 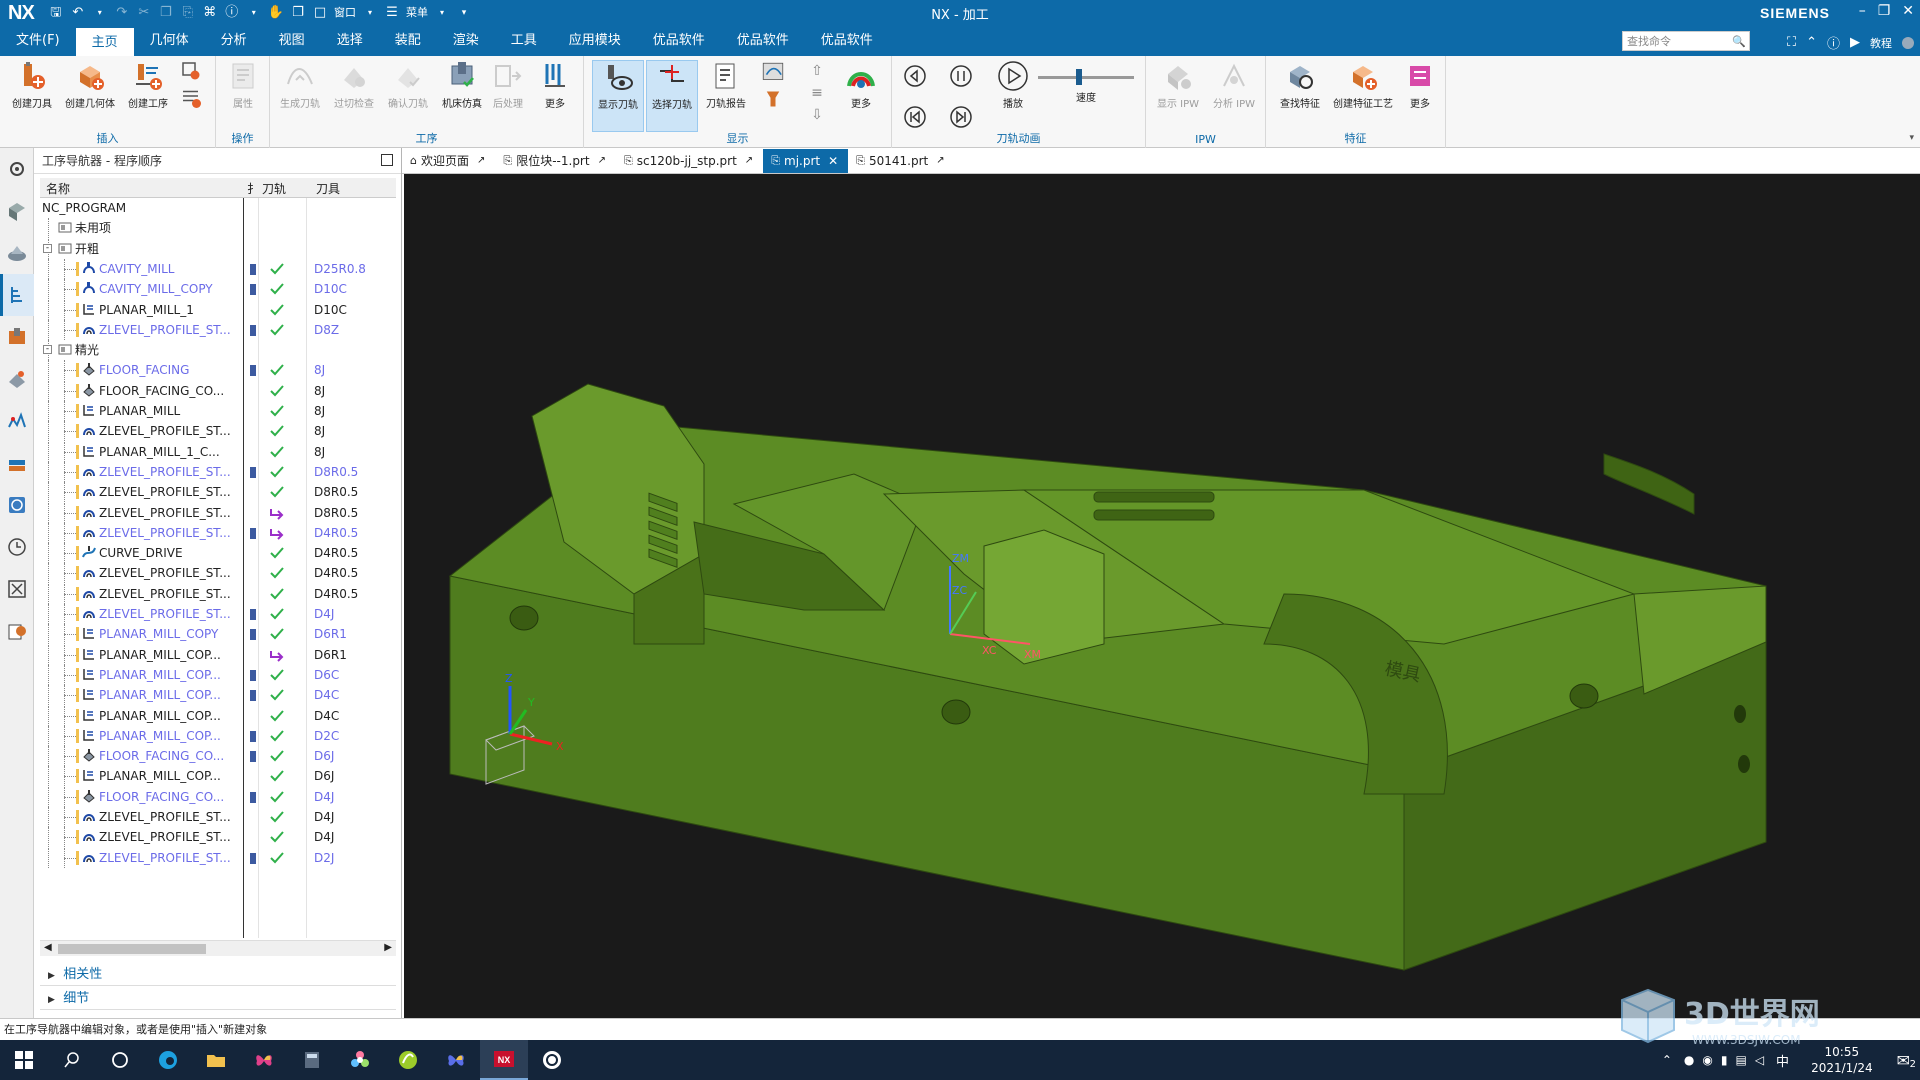 I want to click on speed-slider-knob, so click(x=1079, y=77).